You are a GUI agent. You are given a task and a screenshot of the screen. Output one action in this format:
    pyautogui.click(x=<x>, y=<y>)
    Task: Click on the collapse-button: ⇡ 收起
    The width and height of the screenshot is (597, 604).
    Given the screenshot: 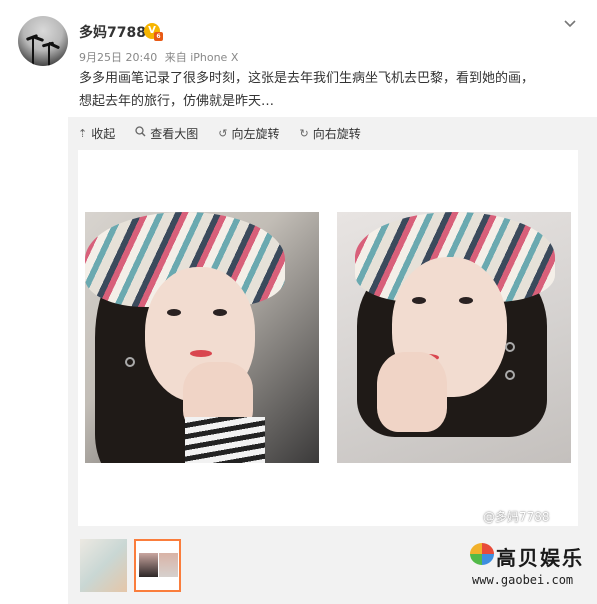 What is the action you would take?
    pyautogui.click(x=96, y=133)
    